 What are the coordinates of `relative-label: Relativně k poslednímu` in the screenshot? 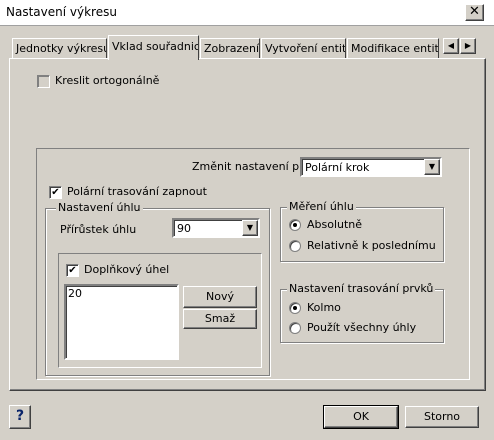 It's located at (371, 245).